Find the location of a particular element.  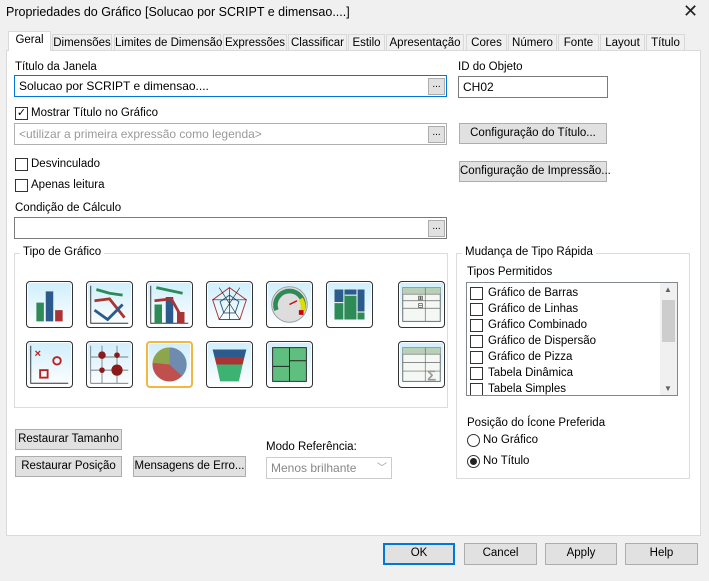

apply-button: Apply is located at coordinates (581, 554).